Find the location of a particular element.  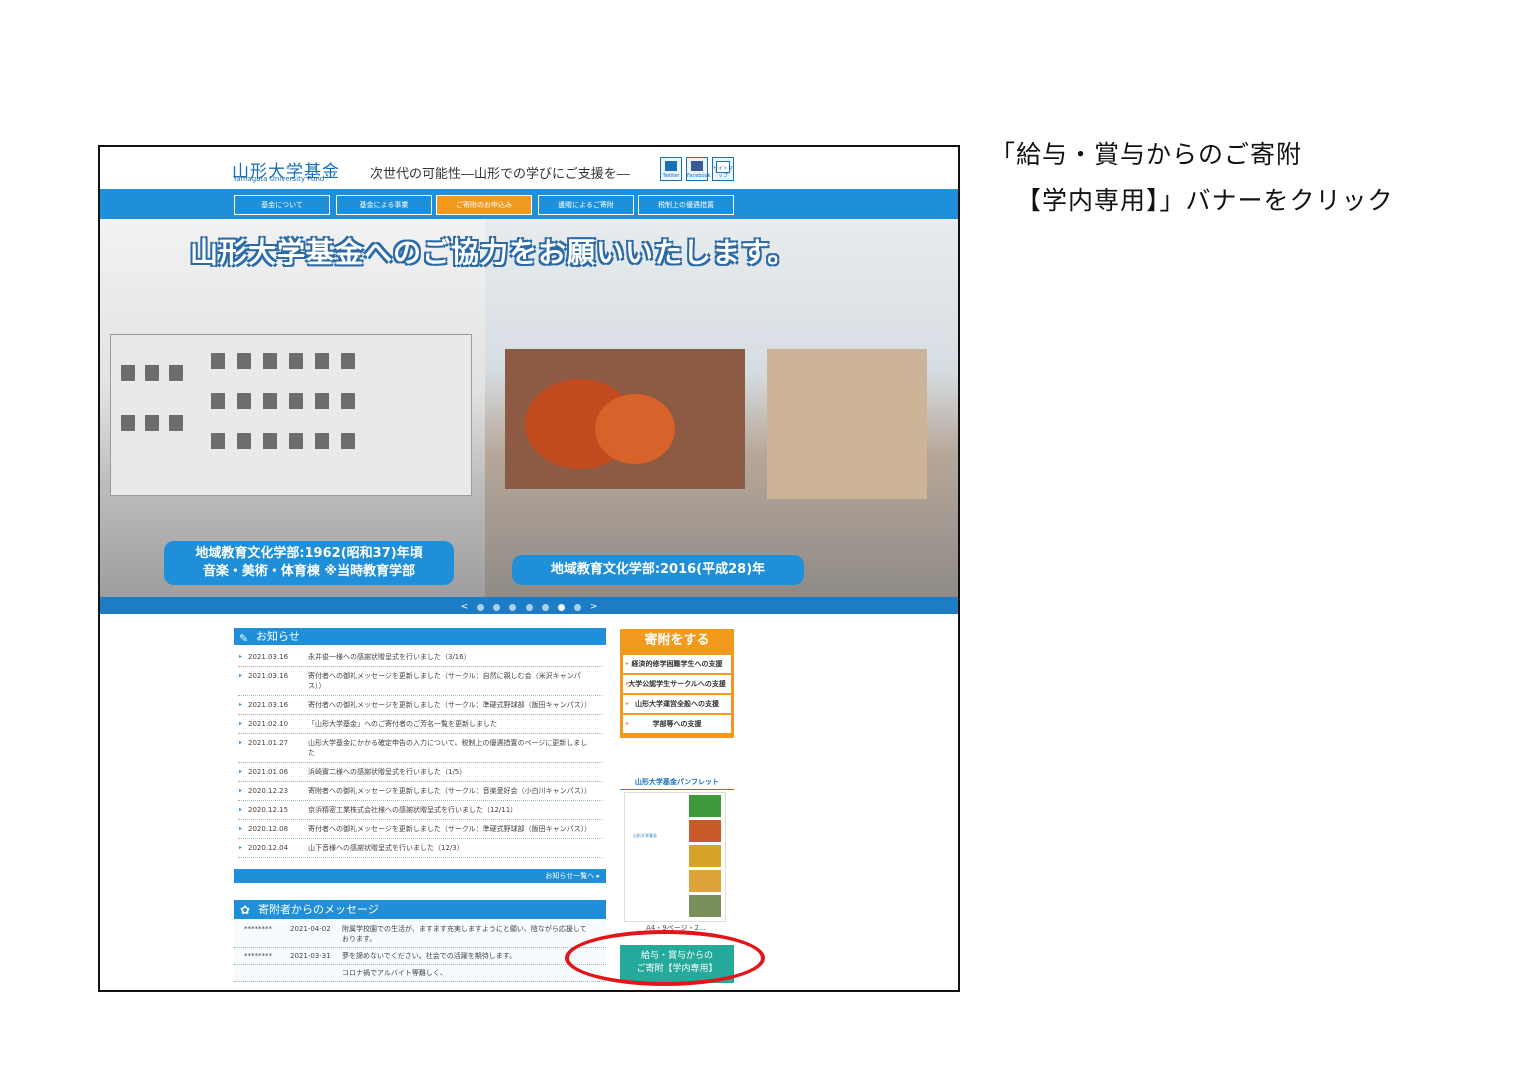

nav-item-about: 基金について is located at coordinates (282, 205).